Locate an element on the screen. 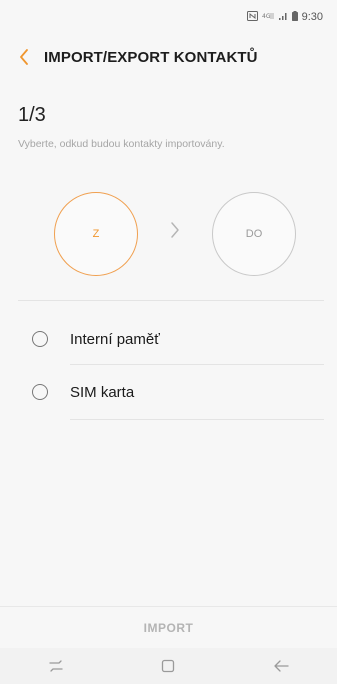 This screenshot has height=684, width=337. option-label: SIM karta is located at coordinates (102, 392).